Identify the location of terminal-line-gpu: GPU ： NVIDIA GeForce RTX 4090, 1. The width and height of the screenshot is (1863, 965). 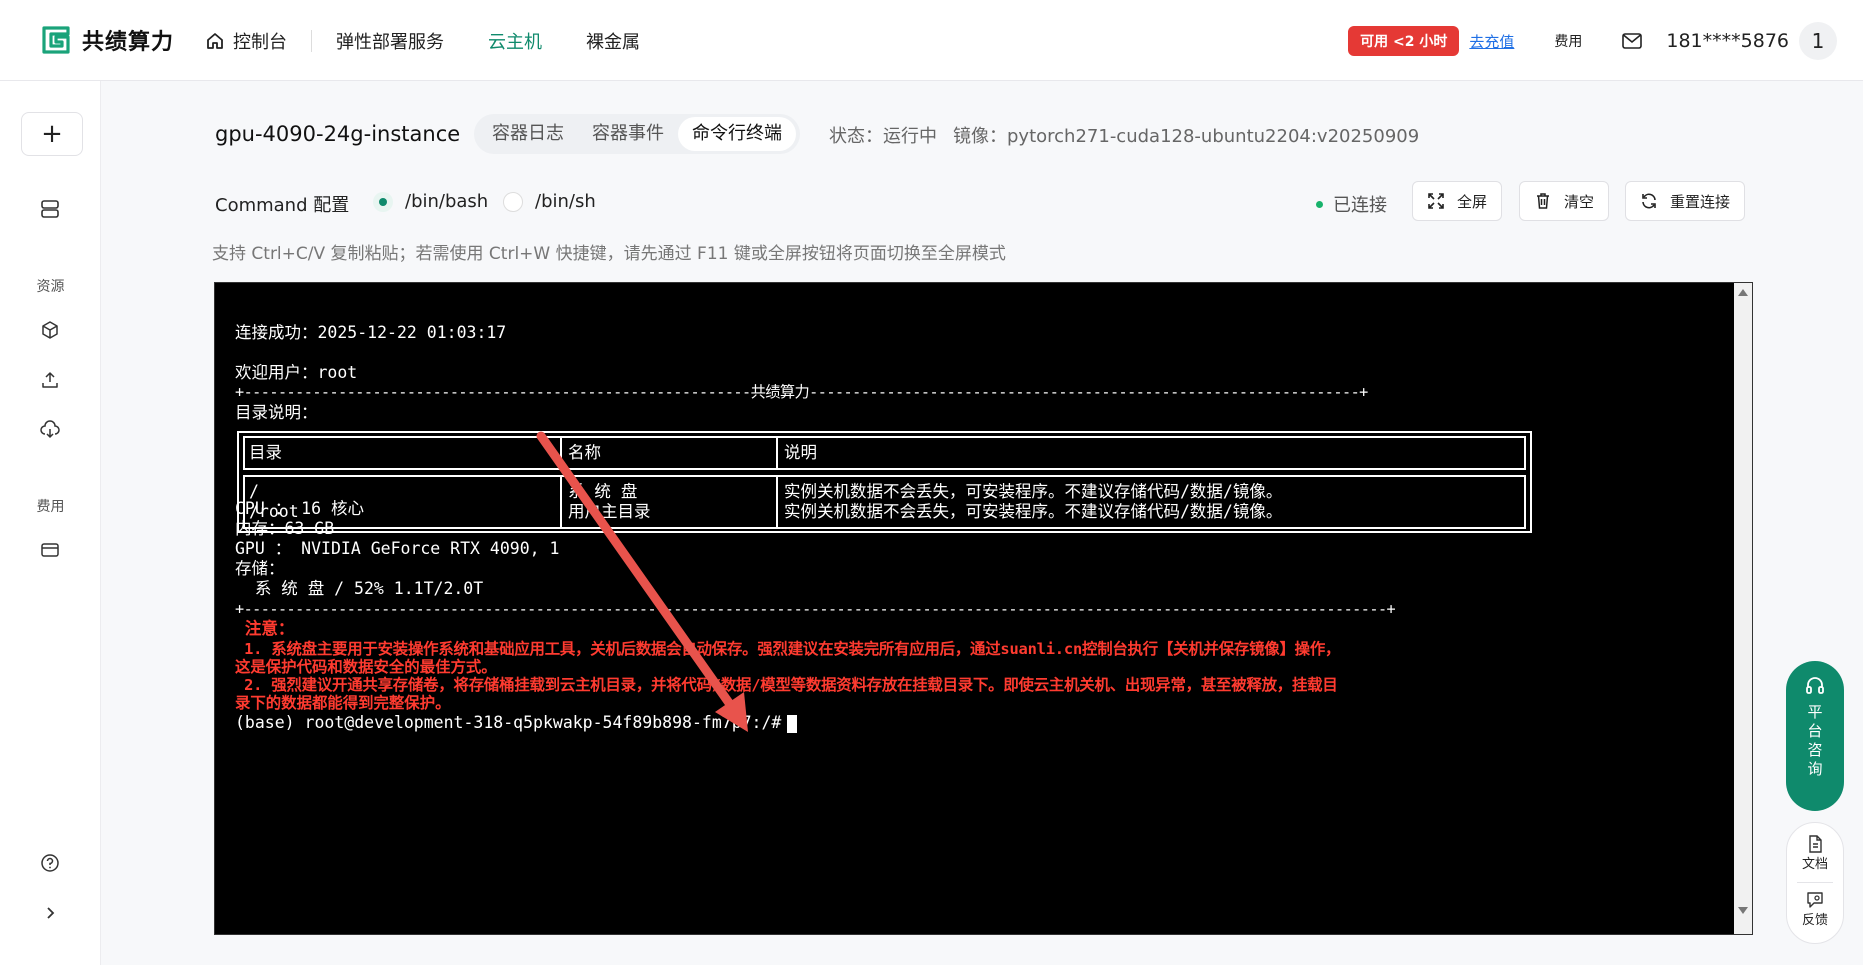
(397, 548).